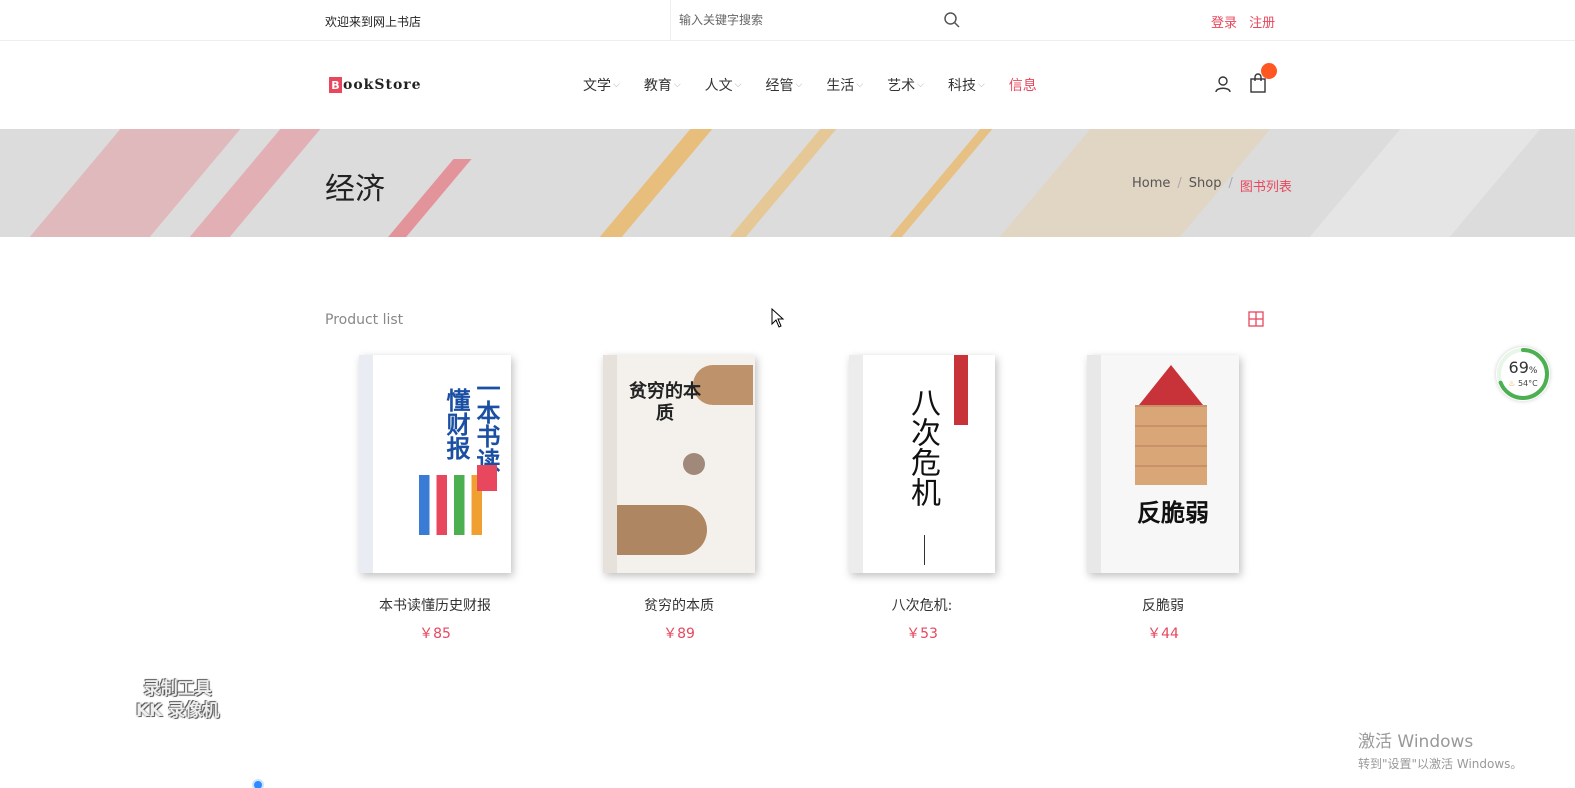 The height and width of the screenshot is (788, 1575). I want to click on page-title: 经济, so click(355, 189).